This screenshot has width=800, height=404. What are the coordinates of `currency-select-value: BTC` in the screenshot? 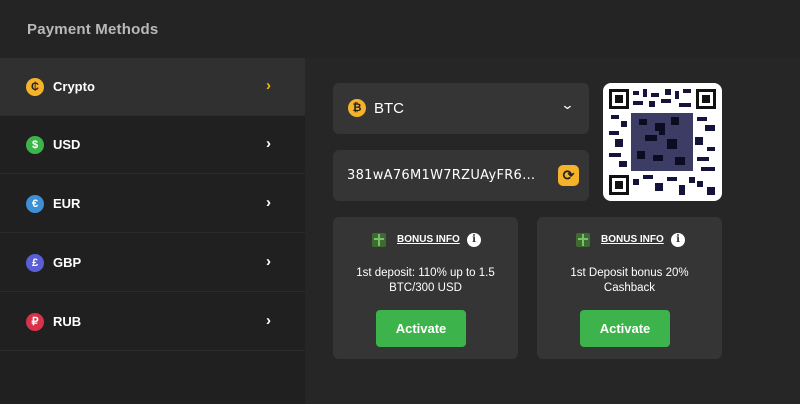 It's located at (389, 108).